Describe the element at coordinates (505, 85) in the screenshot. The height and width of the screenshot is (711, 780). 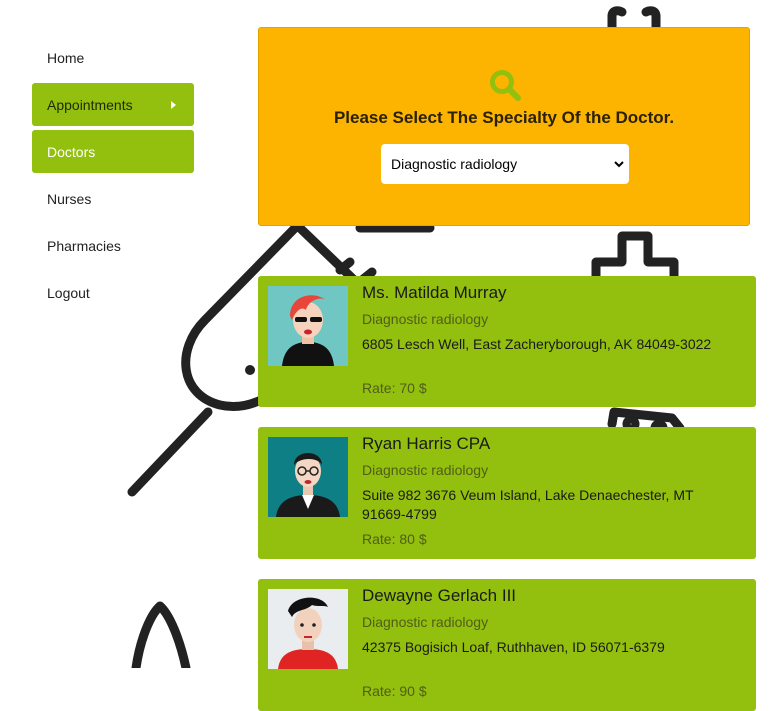
I see `search-icon` at that location.